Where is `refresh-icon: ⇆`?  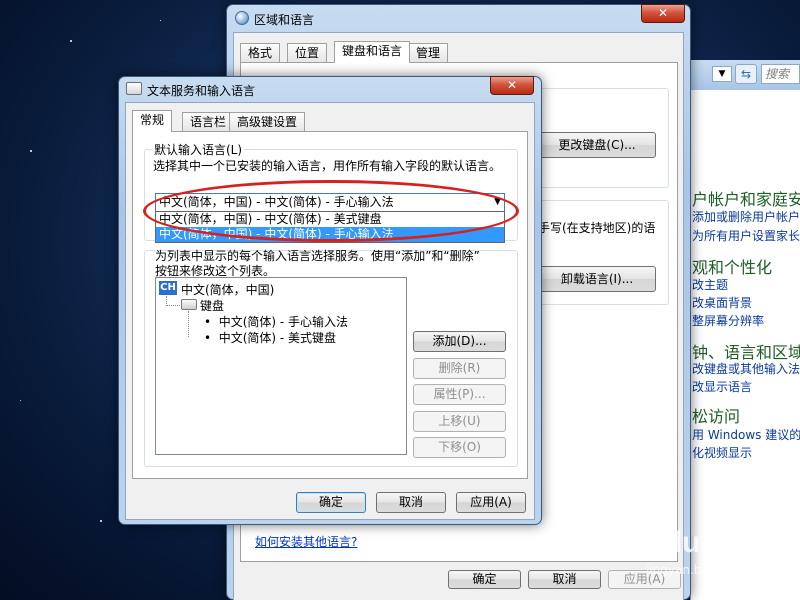
refresh-icon: ⇆ is located at coordinates (746, 74).